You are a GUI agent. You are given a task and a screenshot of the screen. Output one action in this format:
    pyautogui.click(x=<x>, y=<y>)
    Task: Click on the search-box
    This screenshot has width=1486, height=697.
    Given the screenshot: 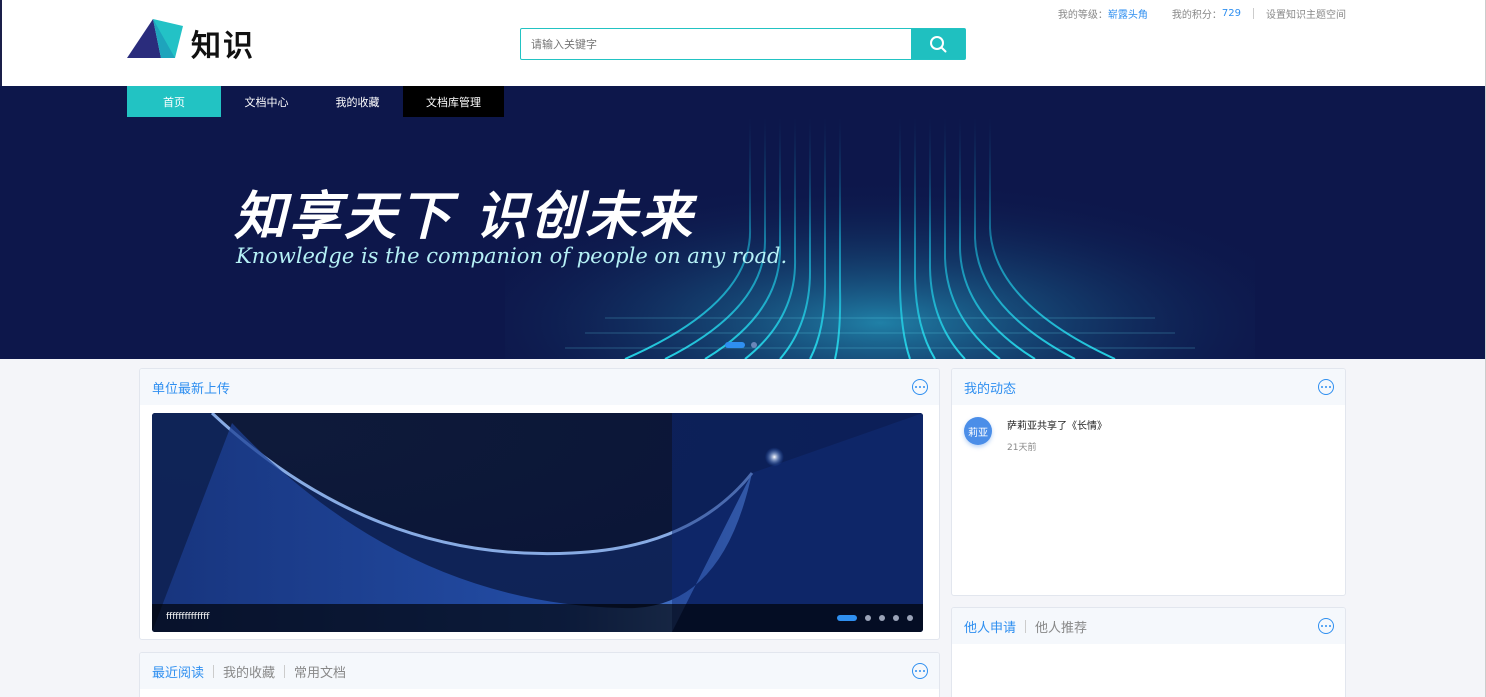 What is the action you would take?
    pyautogui.click(x=743, y=44)
    